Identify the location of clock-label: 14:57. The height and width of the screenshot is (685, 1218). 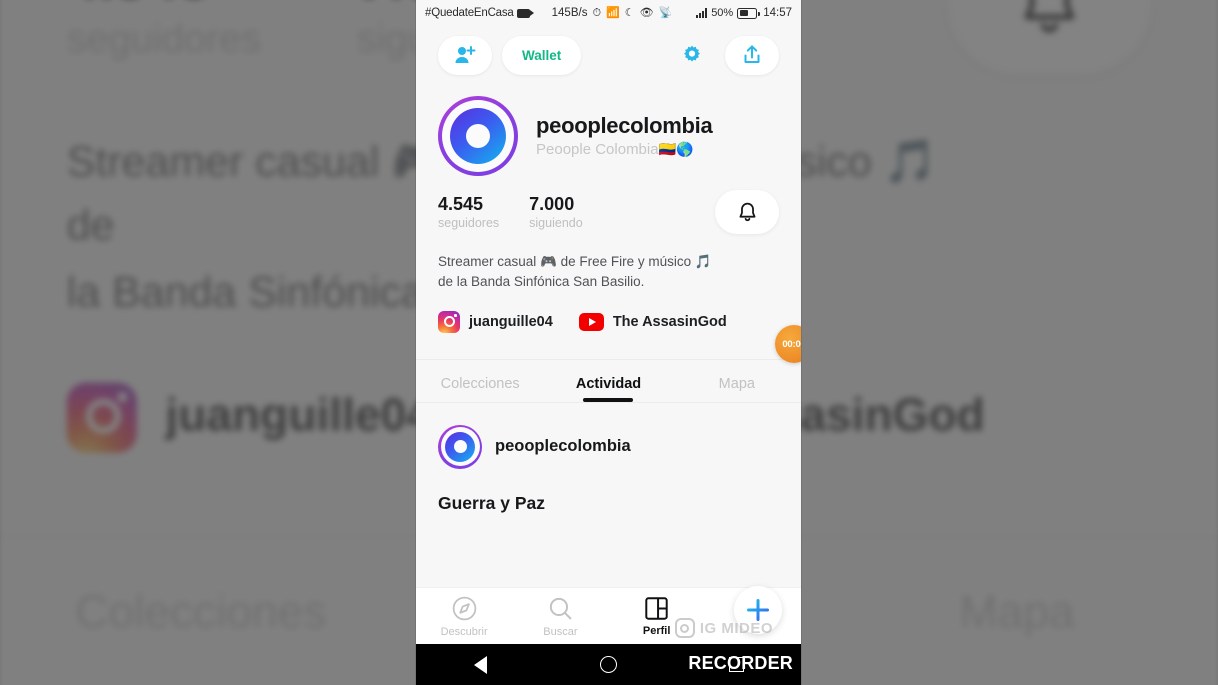
(777, 13).